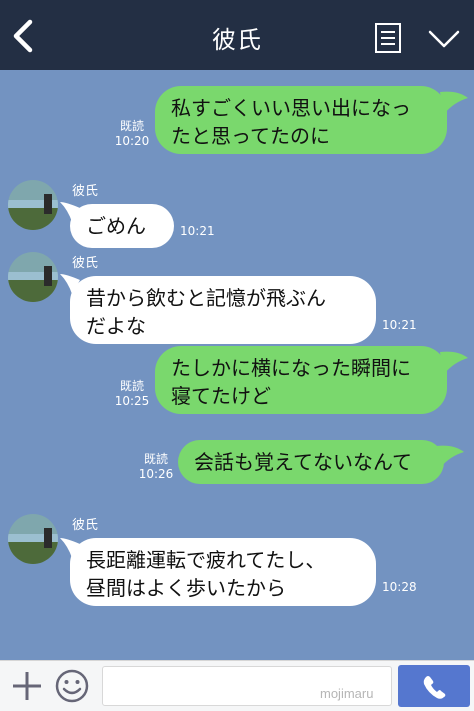 Image resolution: width=474 pixels, height=711 pixels. What do you see at coordinates (237, 685) in the screenshot?
I see `message-composer` at bounding box center [237, 685].